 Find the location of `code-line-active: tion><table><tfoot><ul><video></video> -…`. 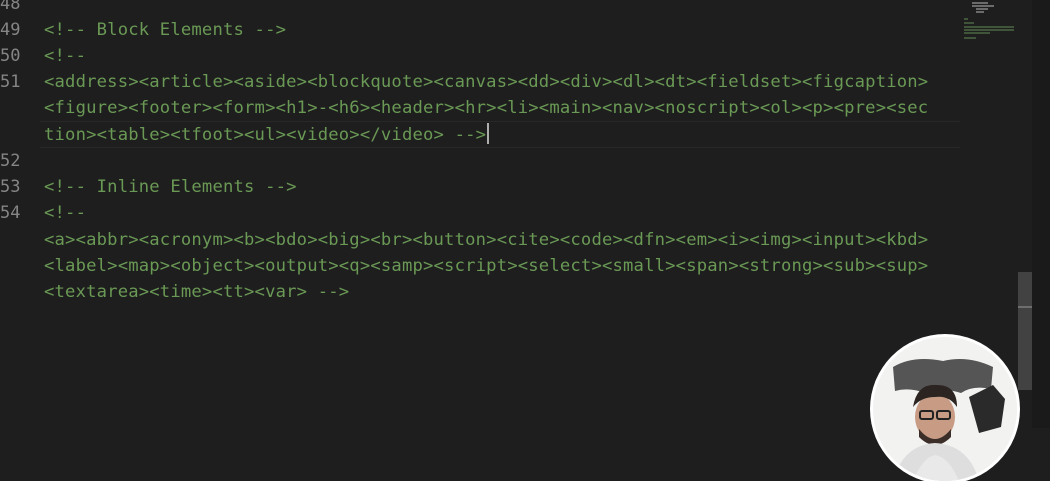

code-line-active: tion><table><tfoot><ul><video></video> -… is located at coordinates (267, 135).